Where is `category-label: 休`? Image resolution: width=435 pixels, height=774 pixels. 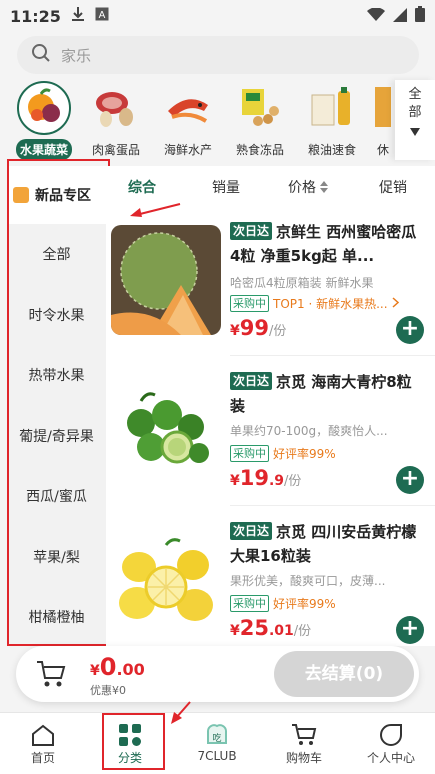 category-label: 休 is located at coordinates (382, 150).